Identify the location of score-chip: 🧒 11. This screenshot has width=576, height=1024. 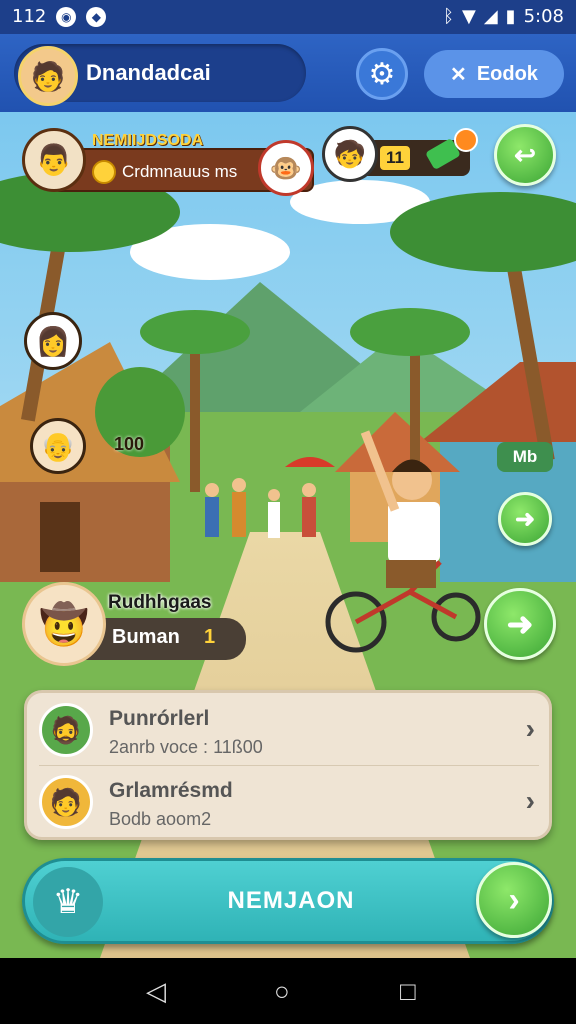
(400, 154).